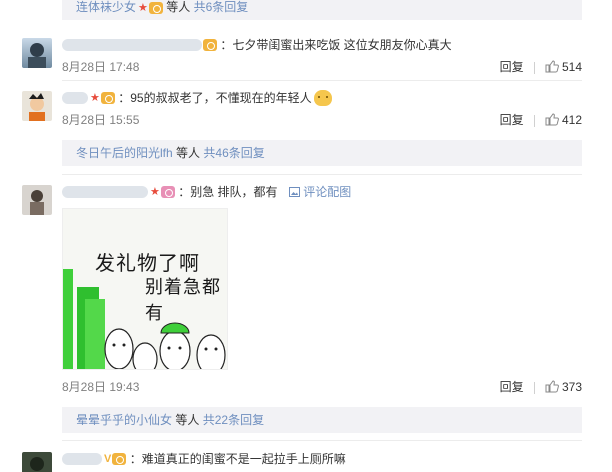 This screenshot has height=472, width=612. What do you see at coordinates (108, 458) in the screenshot?
I see `vip-v-badge-icon: V` at bounding box center [108, 458].